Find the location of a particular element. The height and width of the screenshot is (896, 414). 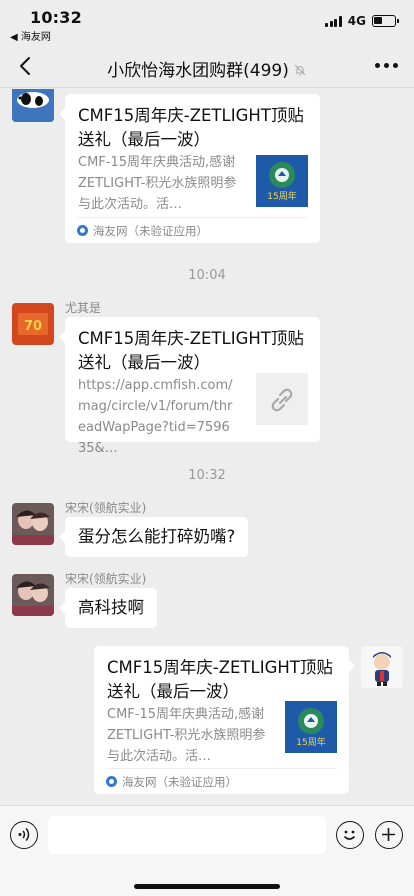

message-bubble: 蛋分怎么能打碎奶嘴? is located at coordinates (153, 537).